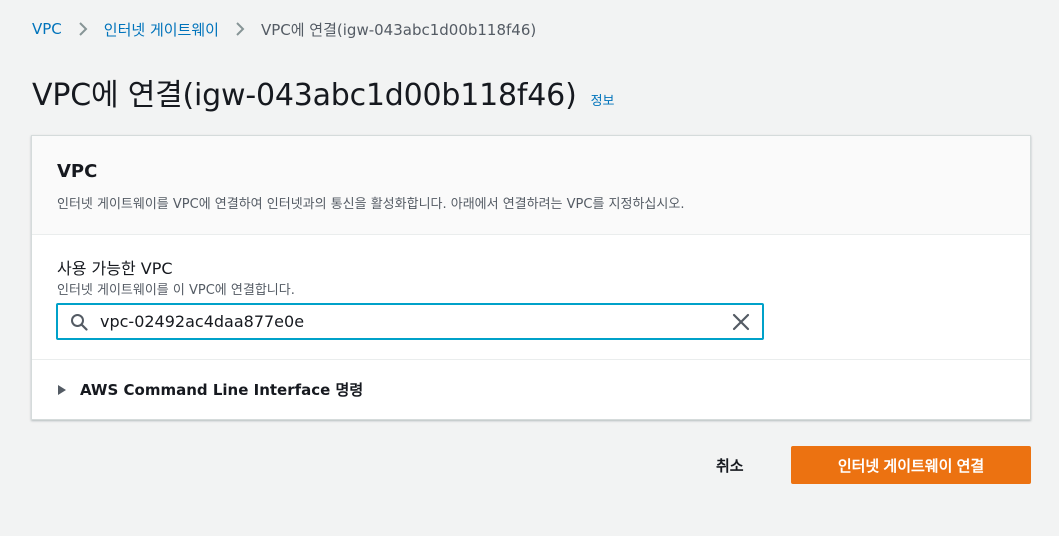 The width and height of the screenshot is (1059, 536). Describe the element at coordinates (911, 465) in the screenshot. I see `attach-internet-gateway-button: 인터넷 게이트웨이 연결` at that location.